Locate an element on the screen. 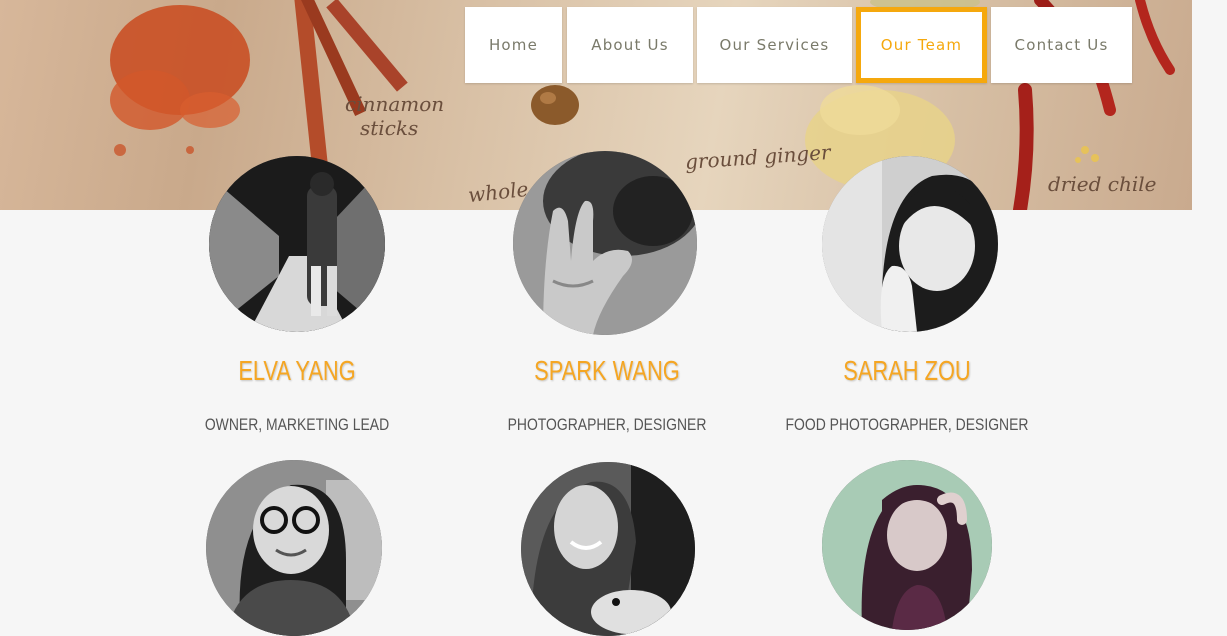  team-member-role: OWNER, MARKETING LEAD is located at coordinates (297, 424).